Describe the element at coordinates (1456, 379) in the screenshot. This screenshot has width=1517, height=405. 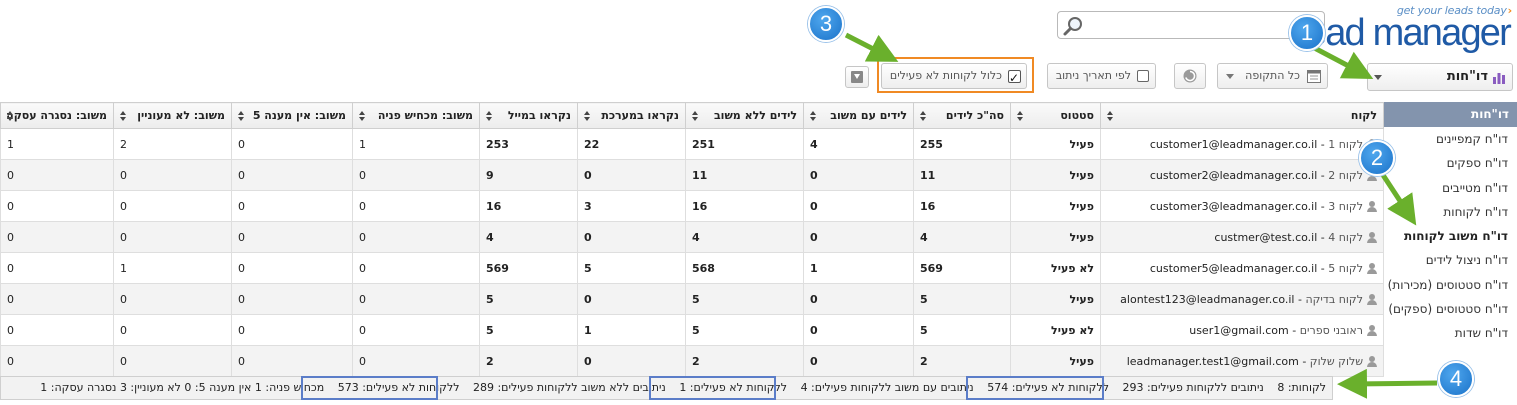
I see `callout-4: 4` at that location.